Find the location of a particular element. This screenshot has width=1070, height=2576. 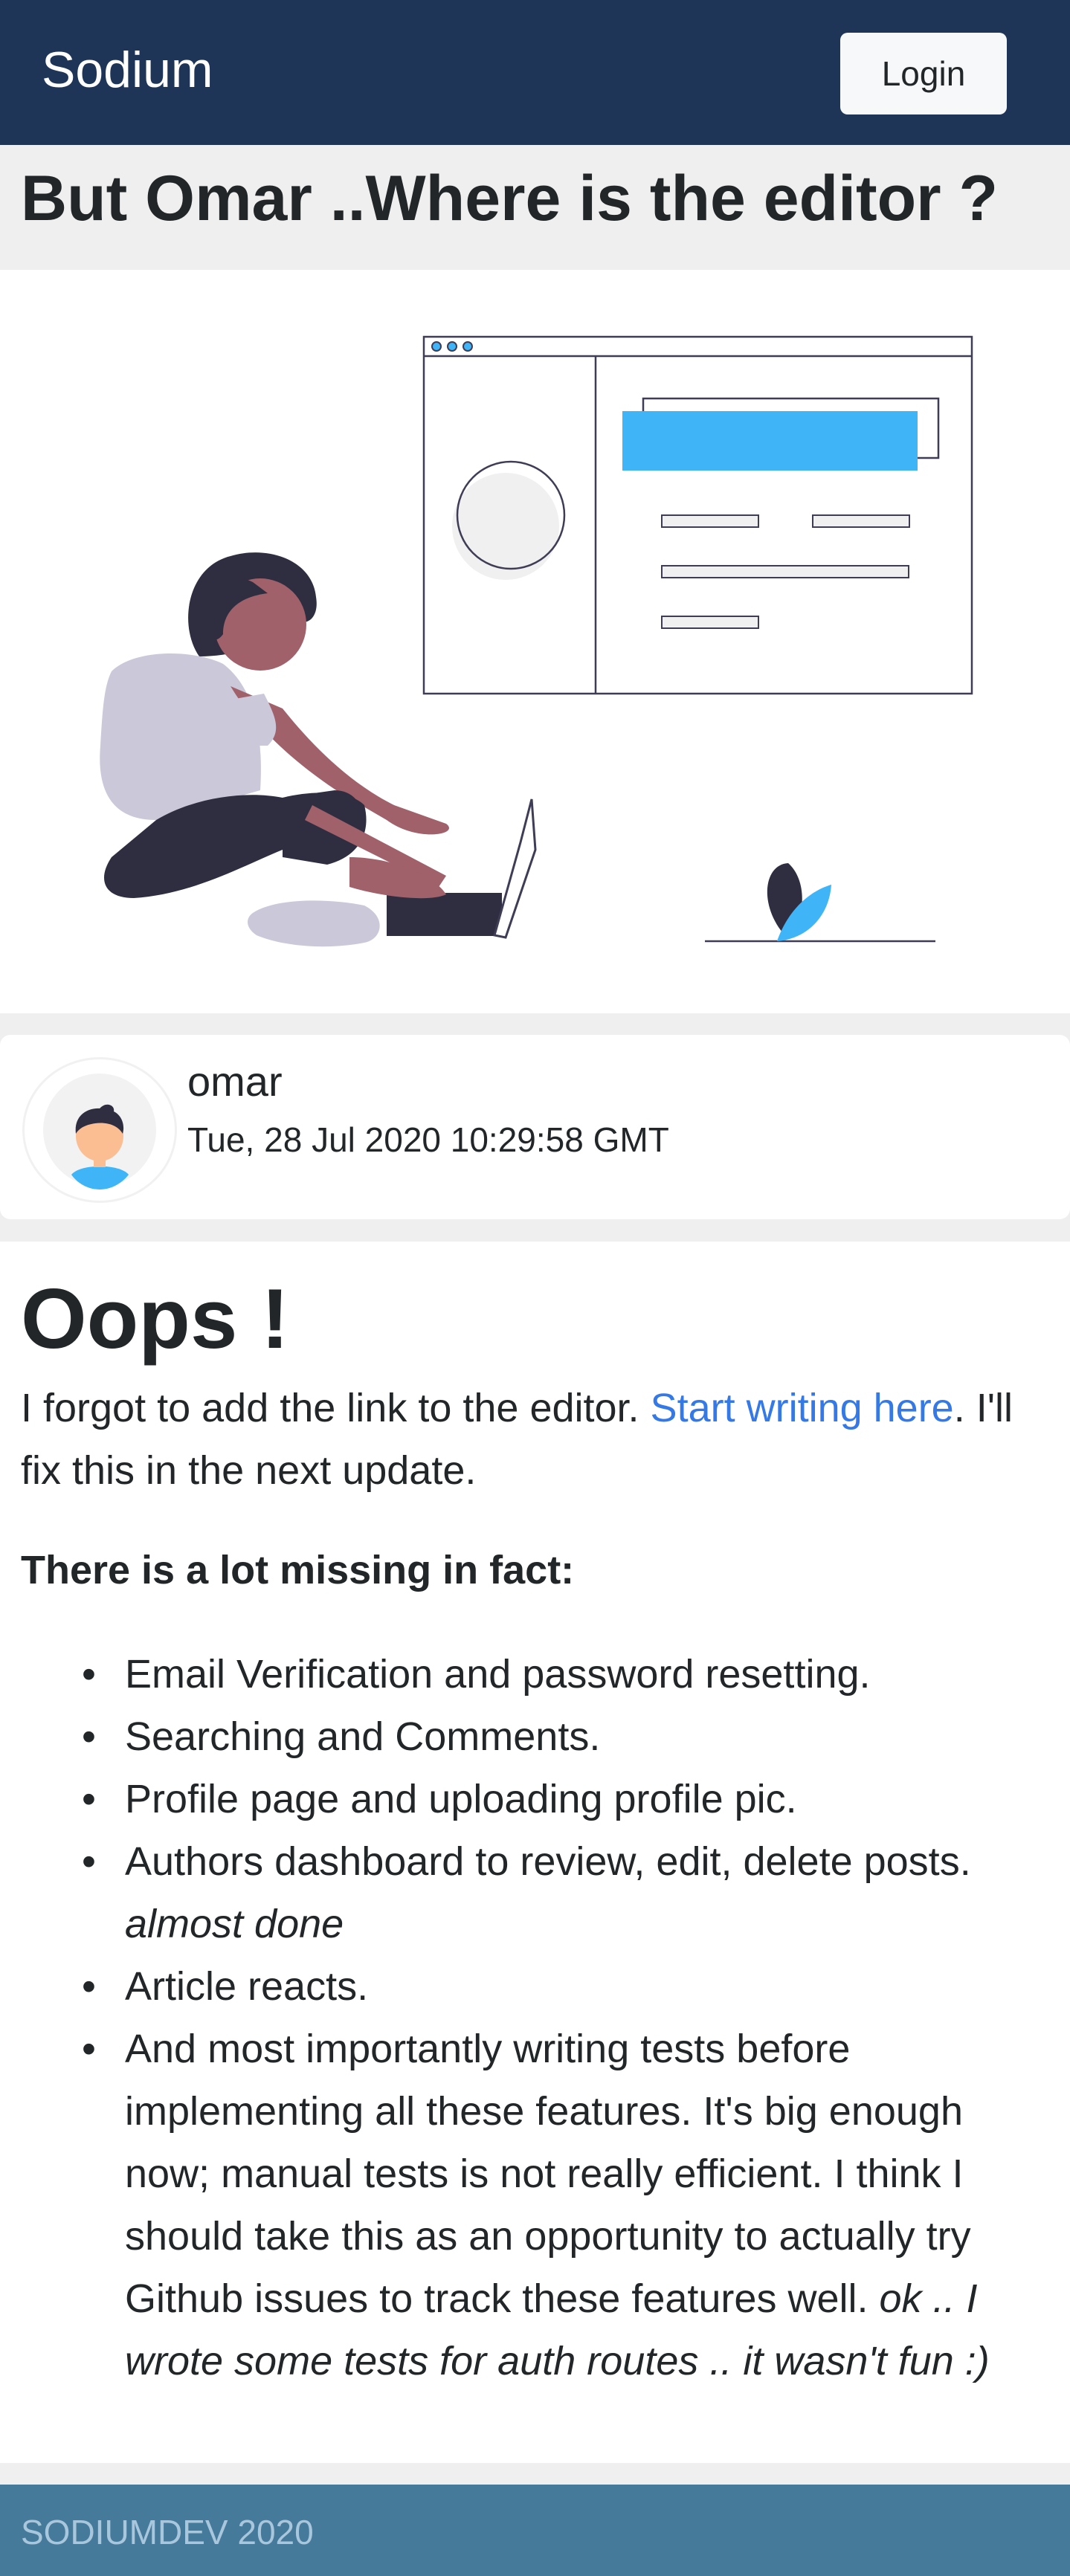

list-item: • Profile page and uploading profile pic. is located at coordinates (565, 1799).